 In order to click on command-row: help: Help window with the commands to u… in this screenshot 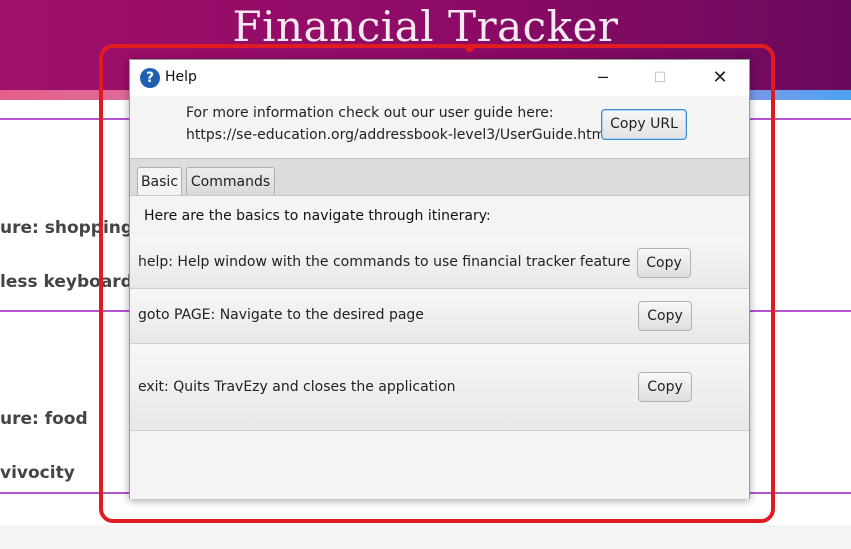, I will do `click(439, 263)`.